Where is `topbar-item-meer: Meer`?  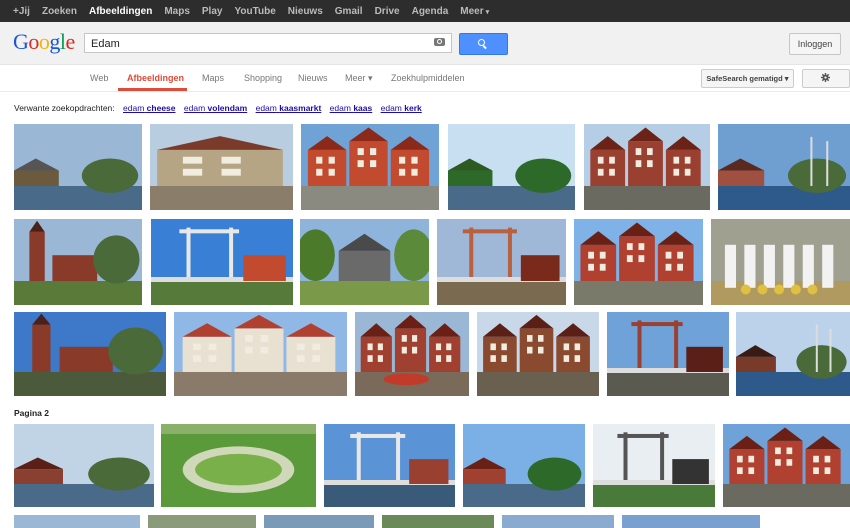 topbar-item-meer: Meer is located at coordinates (474, 11).